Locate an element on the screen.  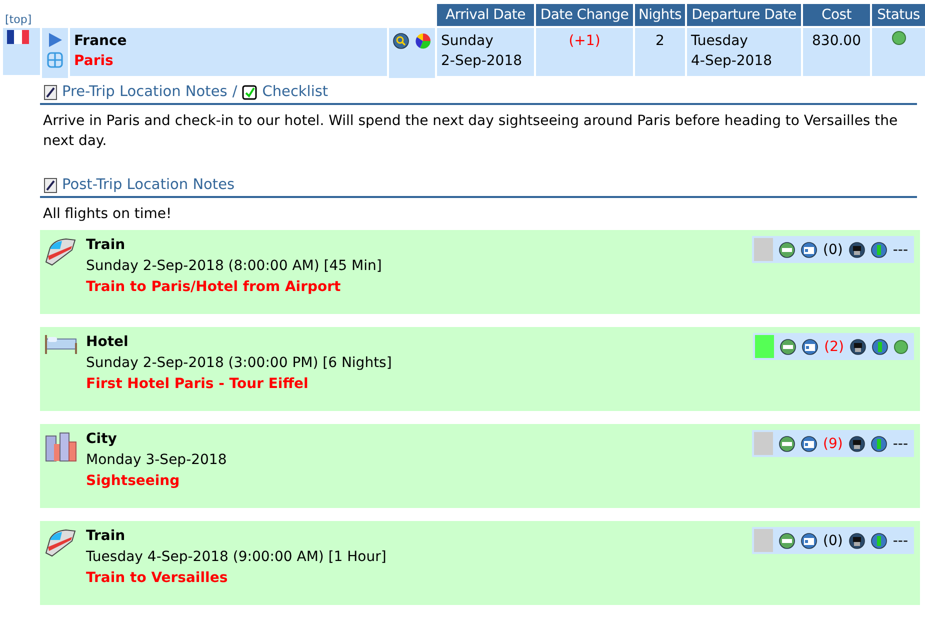
column-header: Cost is located at coordinates (836, 15).